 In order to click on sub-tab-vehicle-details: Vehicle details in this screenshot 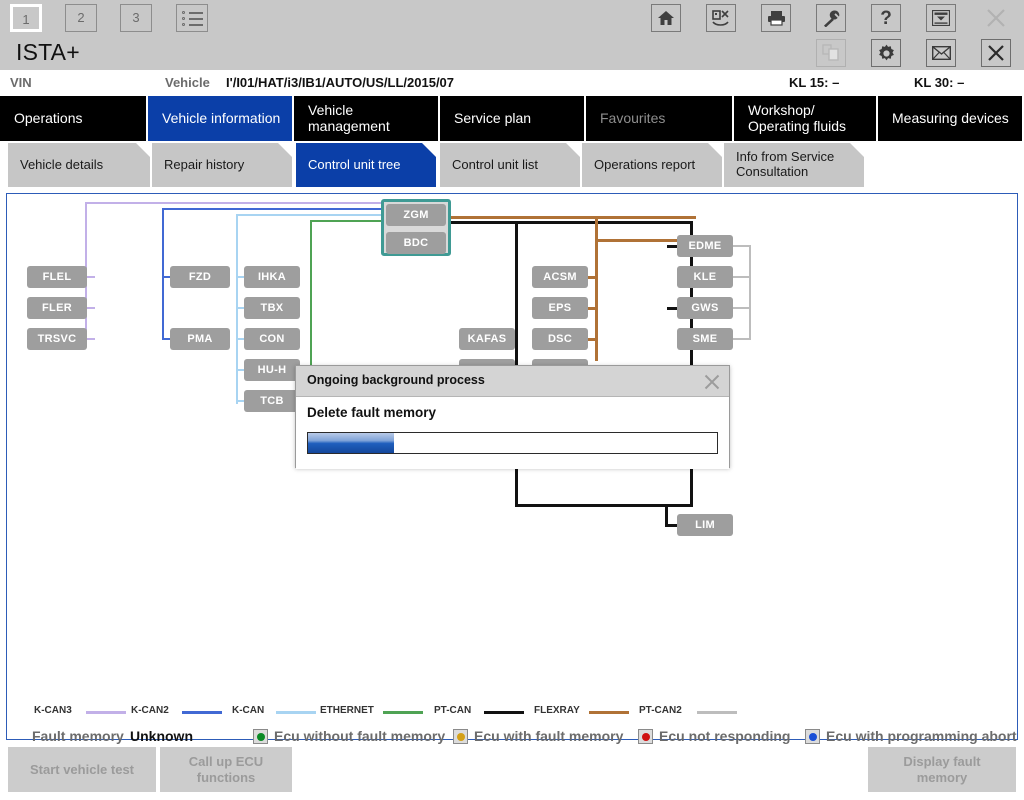, I will do `click(79, 165)`.